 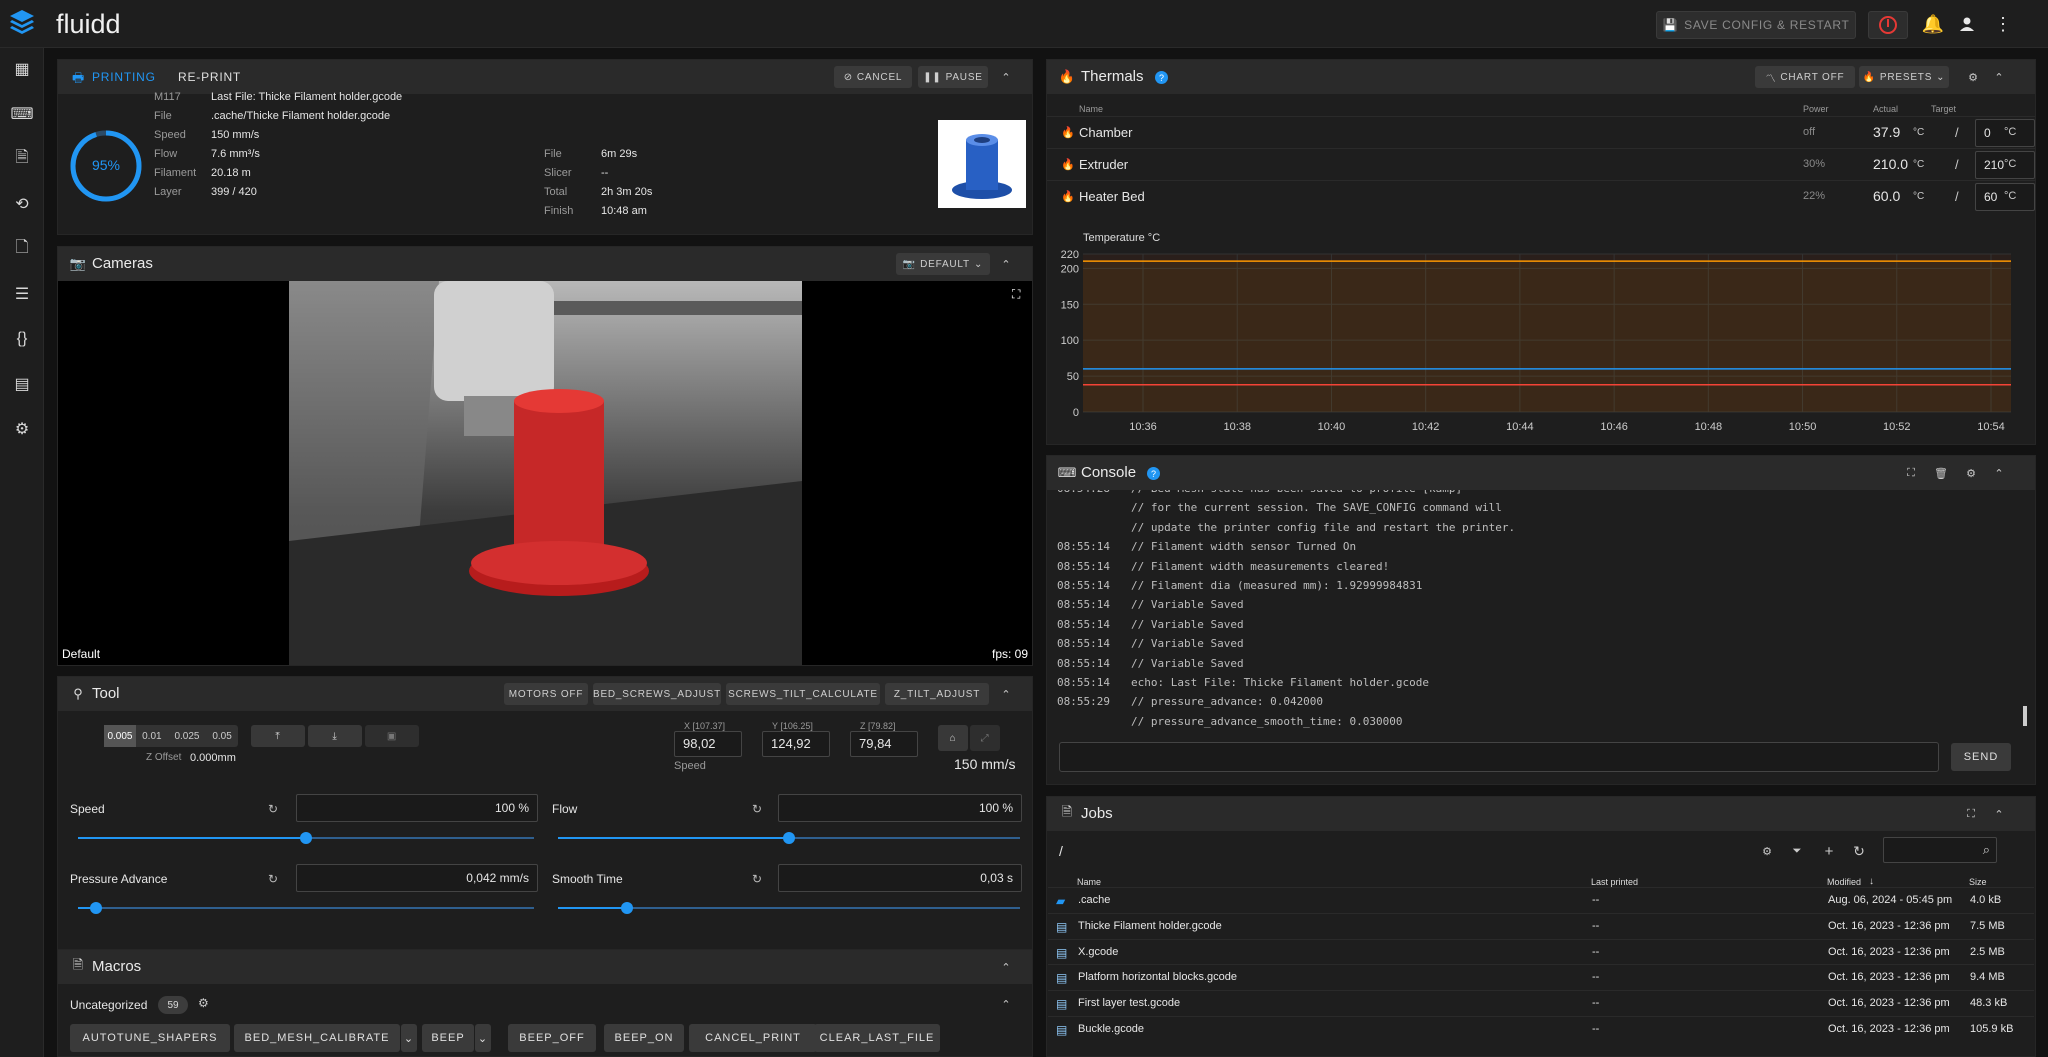 What do you see at coordinates (1888, 25) in the screenshot?
I see `emergency-stop-button` at bounding box center [1888, 25].